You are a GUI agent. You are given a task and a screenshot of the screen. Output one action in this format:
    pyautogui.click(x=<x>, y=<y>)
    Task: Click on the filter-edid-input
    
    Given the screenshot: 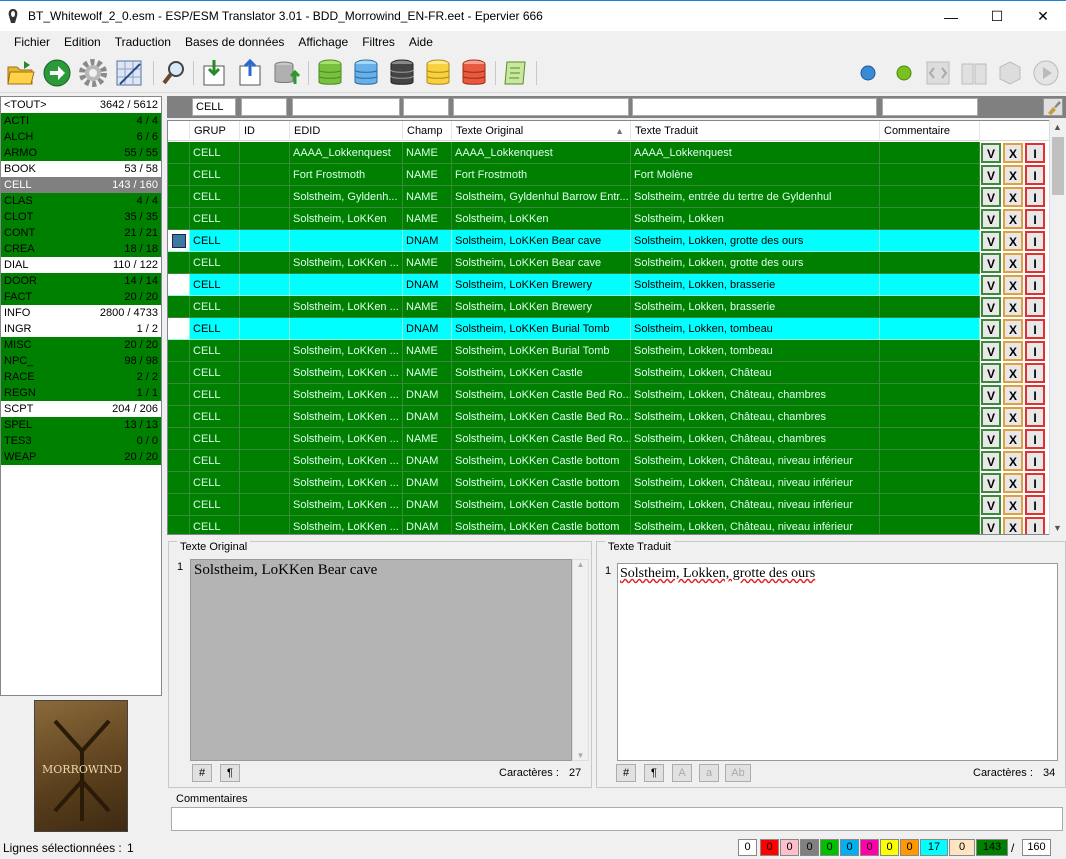 What is the action you would take?
    pyautogui.click(x=346, y=107)
    